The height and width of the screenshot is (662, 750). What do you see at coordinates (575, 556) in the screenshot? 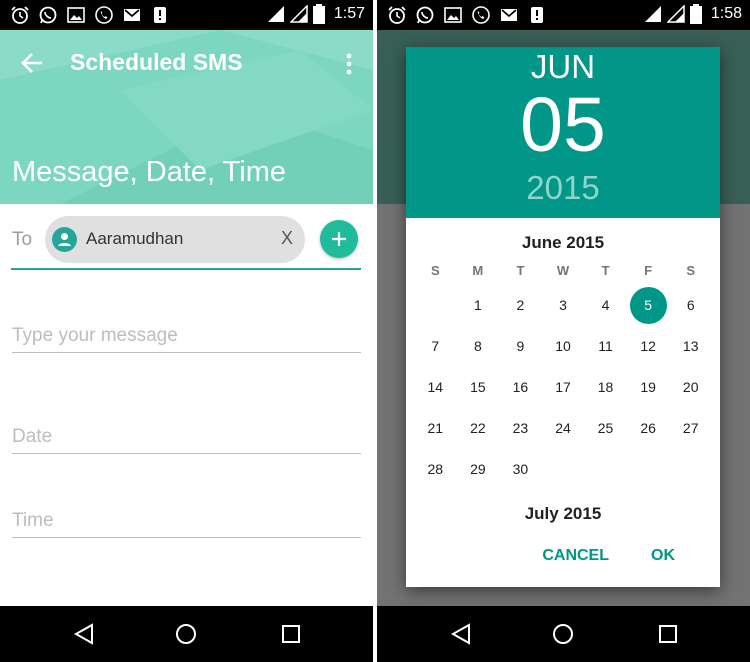
I see `cancel-button: CANCEL` at bounding box center [575, 556].